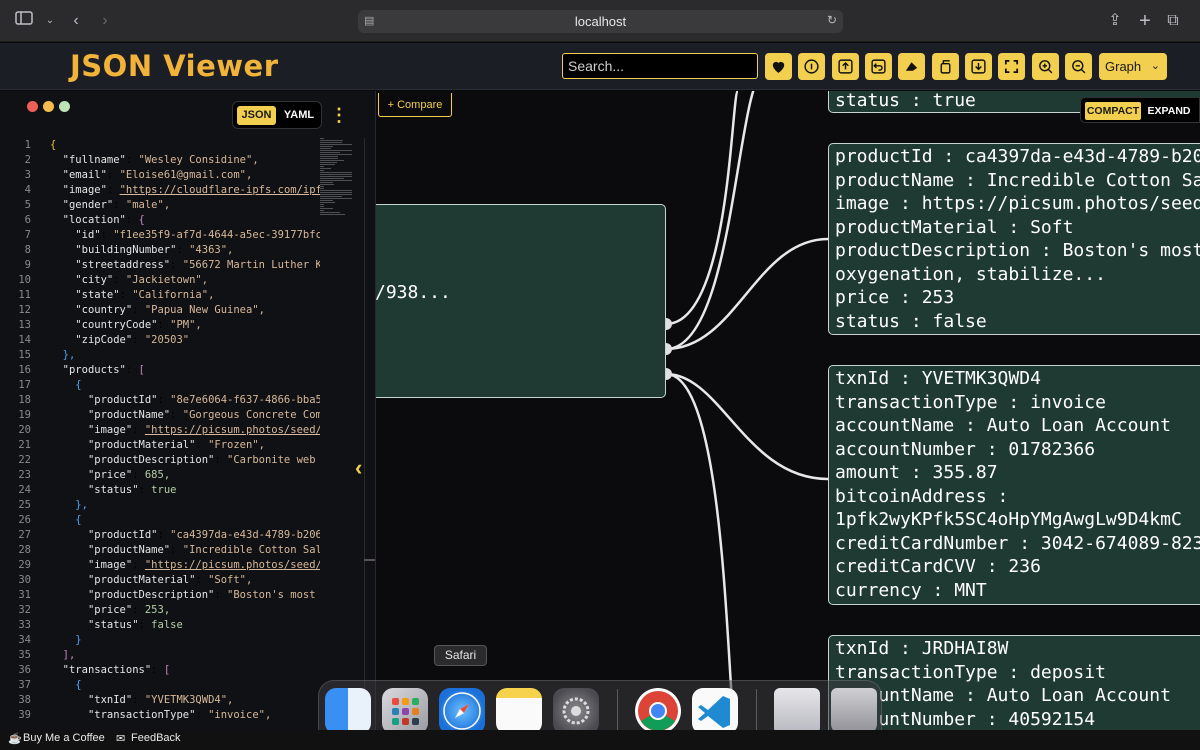 The image size is (1200, 750). What do you see at coordinates (24, 670) in the screenshot?
I see `line-number: 36` at bounding box center [24, 670].